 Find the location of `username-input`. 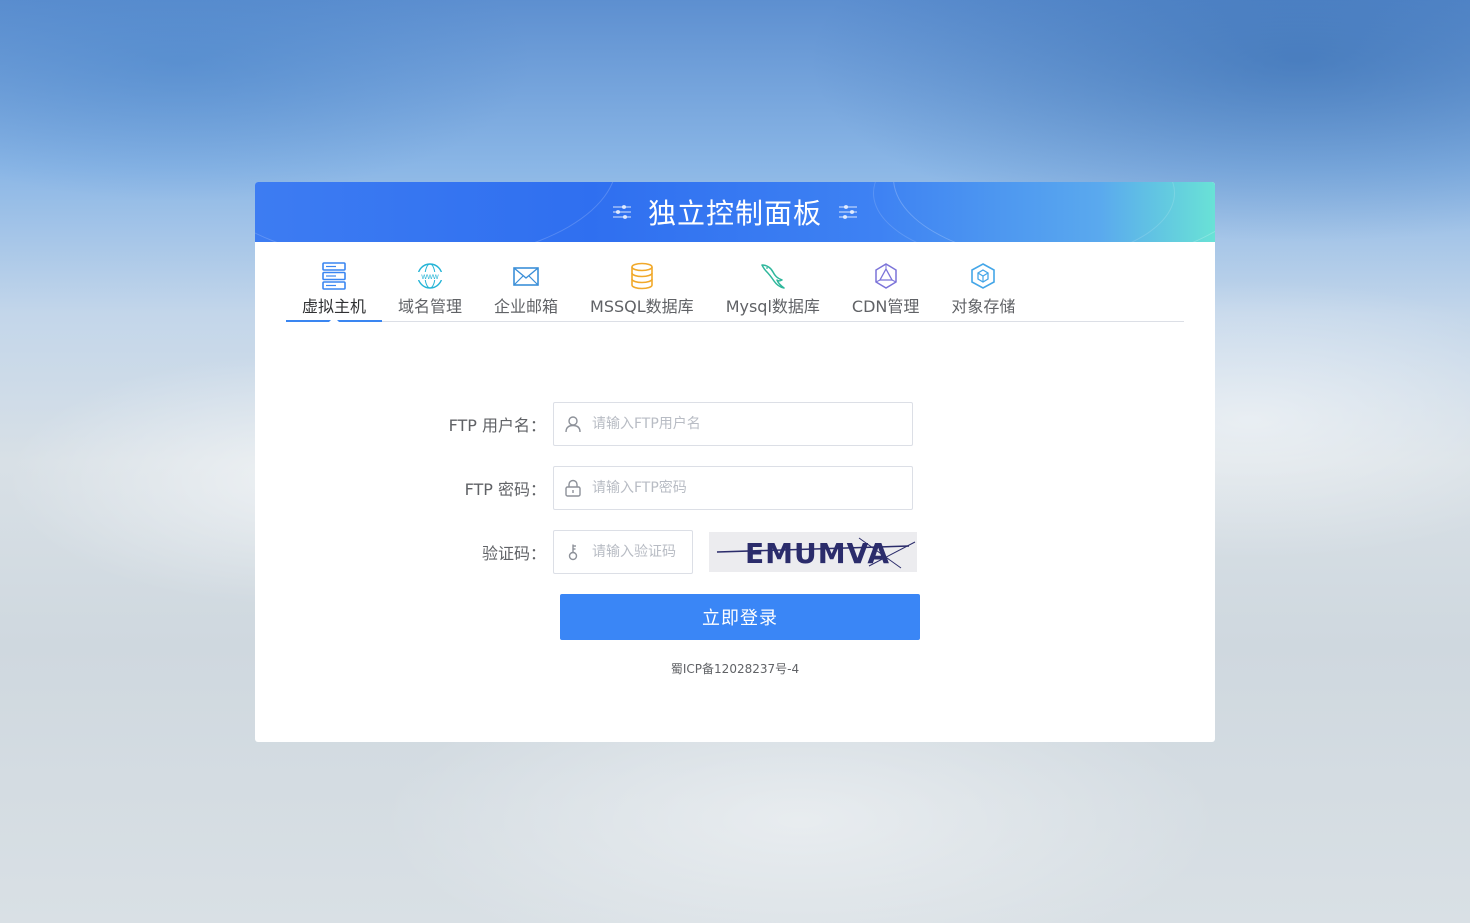

username-input is located at coordinates (733, 424).